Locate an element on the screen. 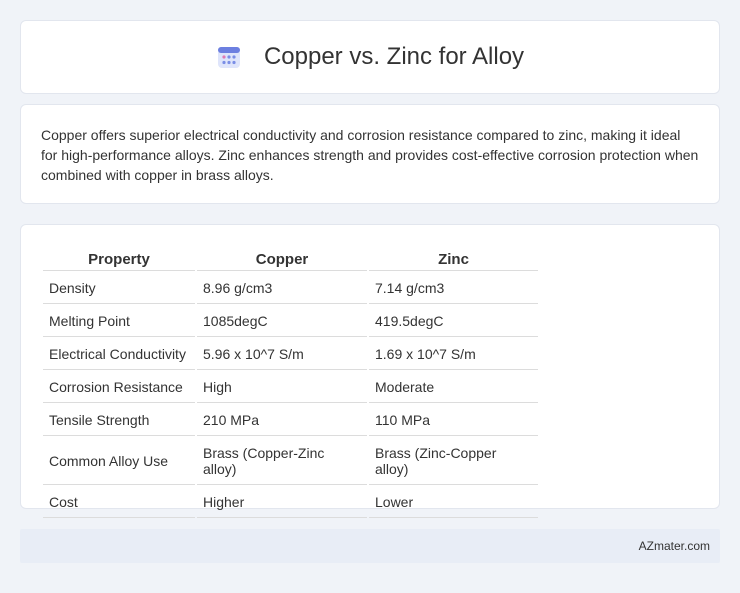 The image size is (740, 593). cell-property: Tensile Strength is located at coordinates (119, 420).